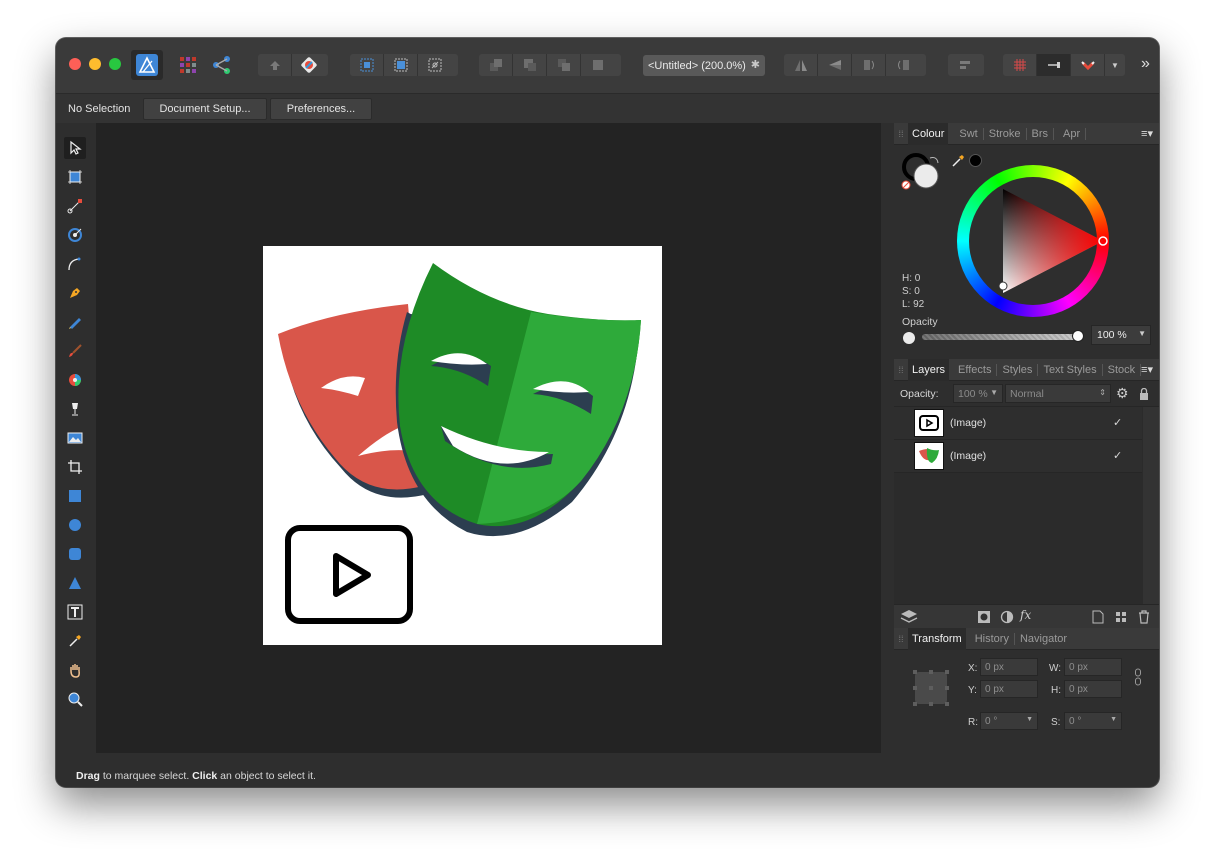  Describe the element at coordinates (435, 65) in the screenshot. I see `transform-objects-button` at that location.